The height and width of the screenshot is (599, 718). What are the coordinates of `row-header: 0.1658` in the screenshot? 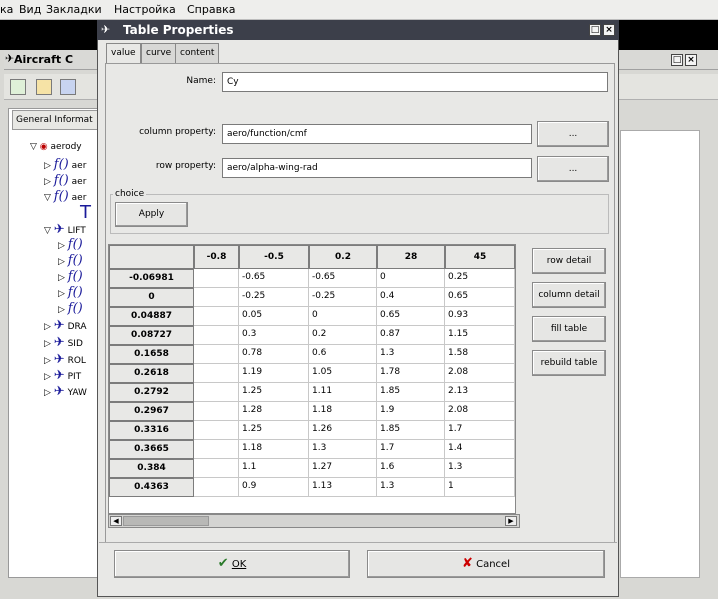 It's located at (151, 354).